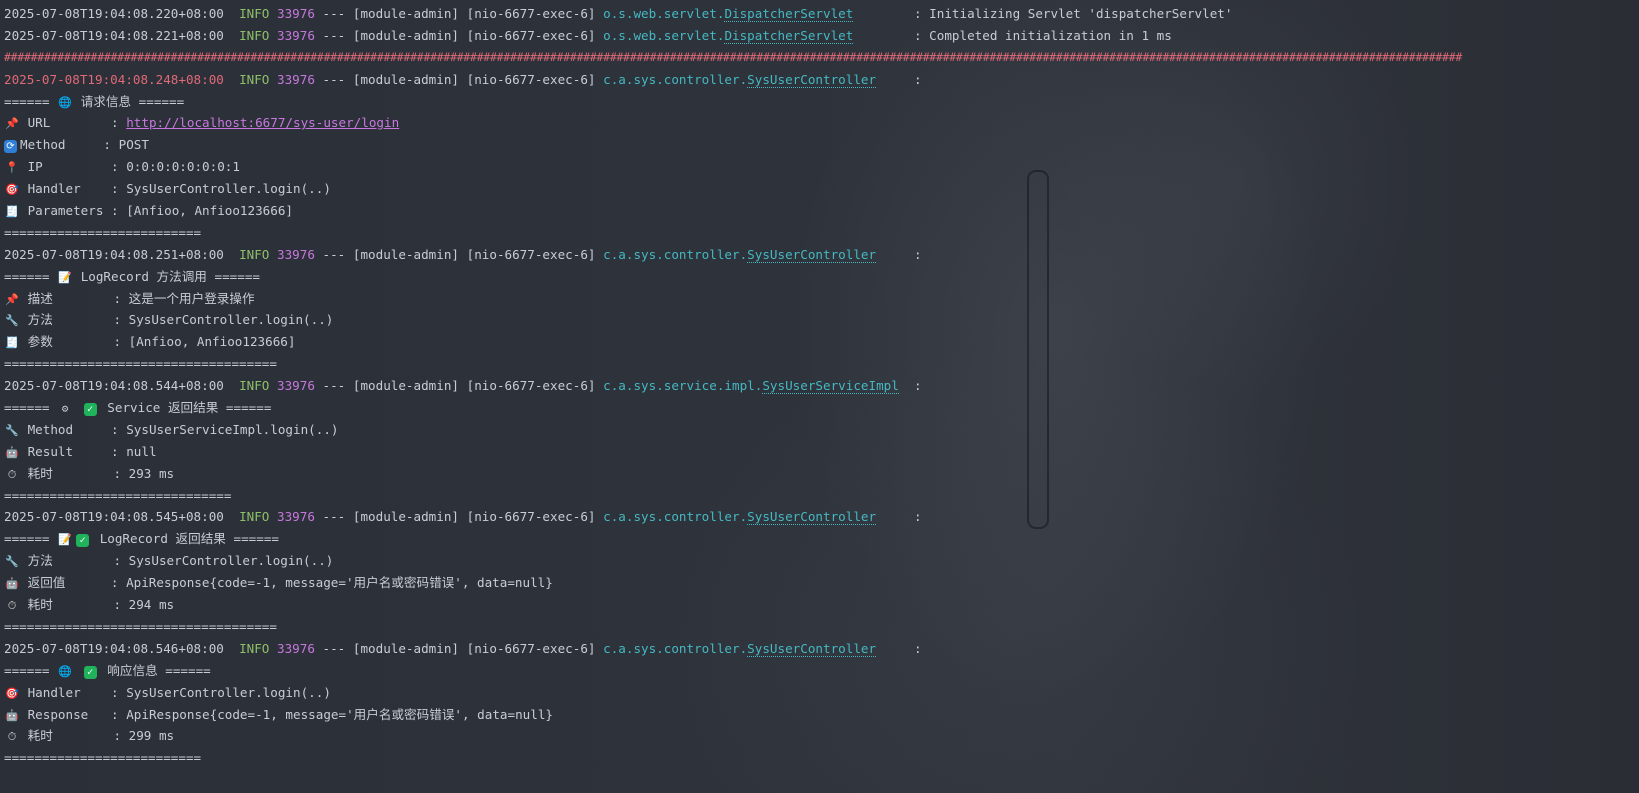 The height and width of the screenshot is (793, 1639). I want to click on url-link: http://localhost:6677/sys-user/login, so click(262, 122).